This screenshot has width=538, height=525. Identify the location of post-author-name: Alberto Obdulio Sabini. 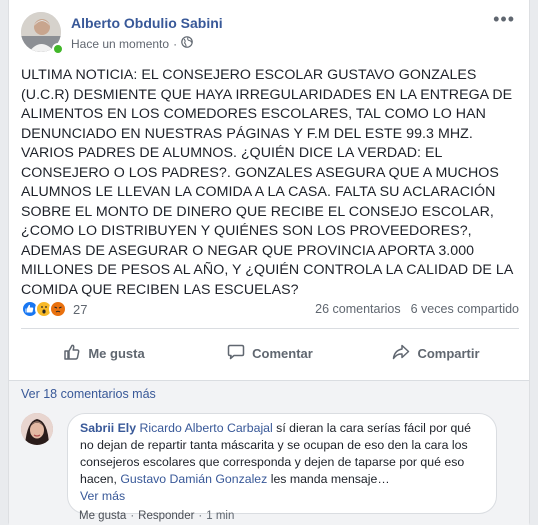
(147, 23).